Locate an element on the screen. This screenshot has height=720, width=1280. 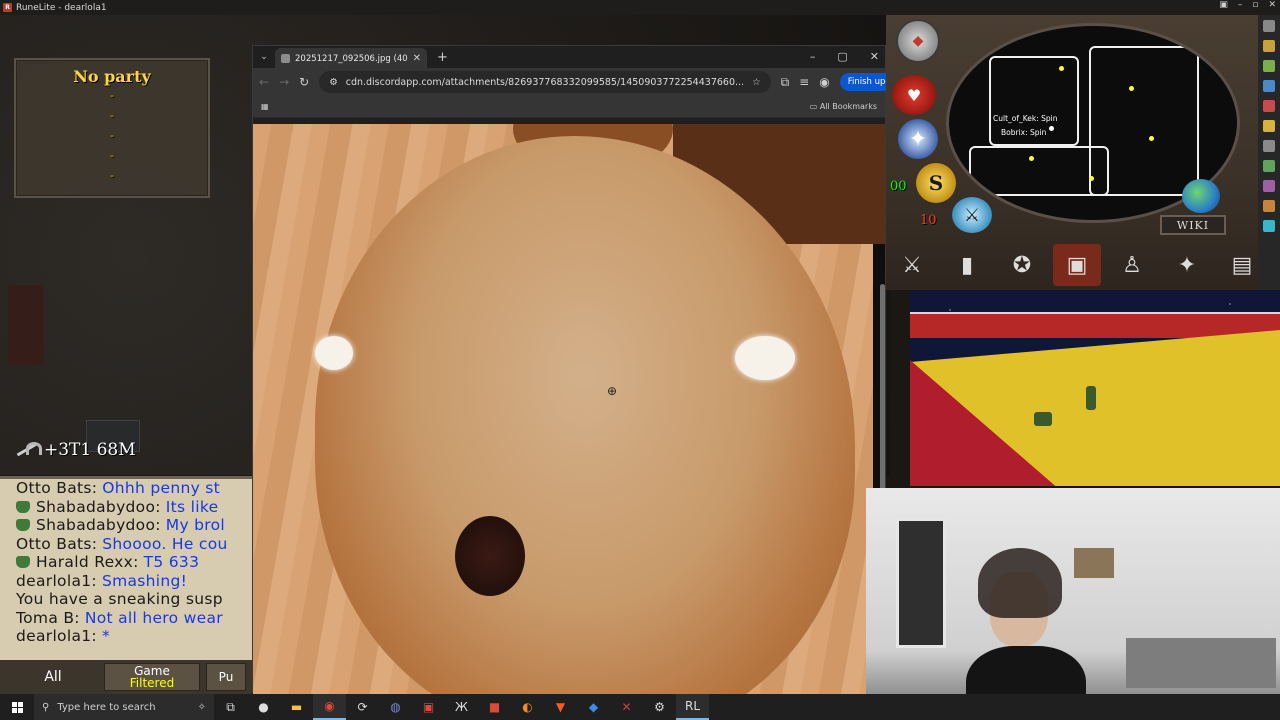
minimap-npc-dot is located at coordinates (1131, 88).